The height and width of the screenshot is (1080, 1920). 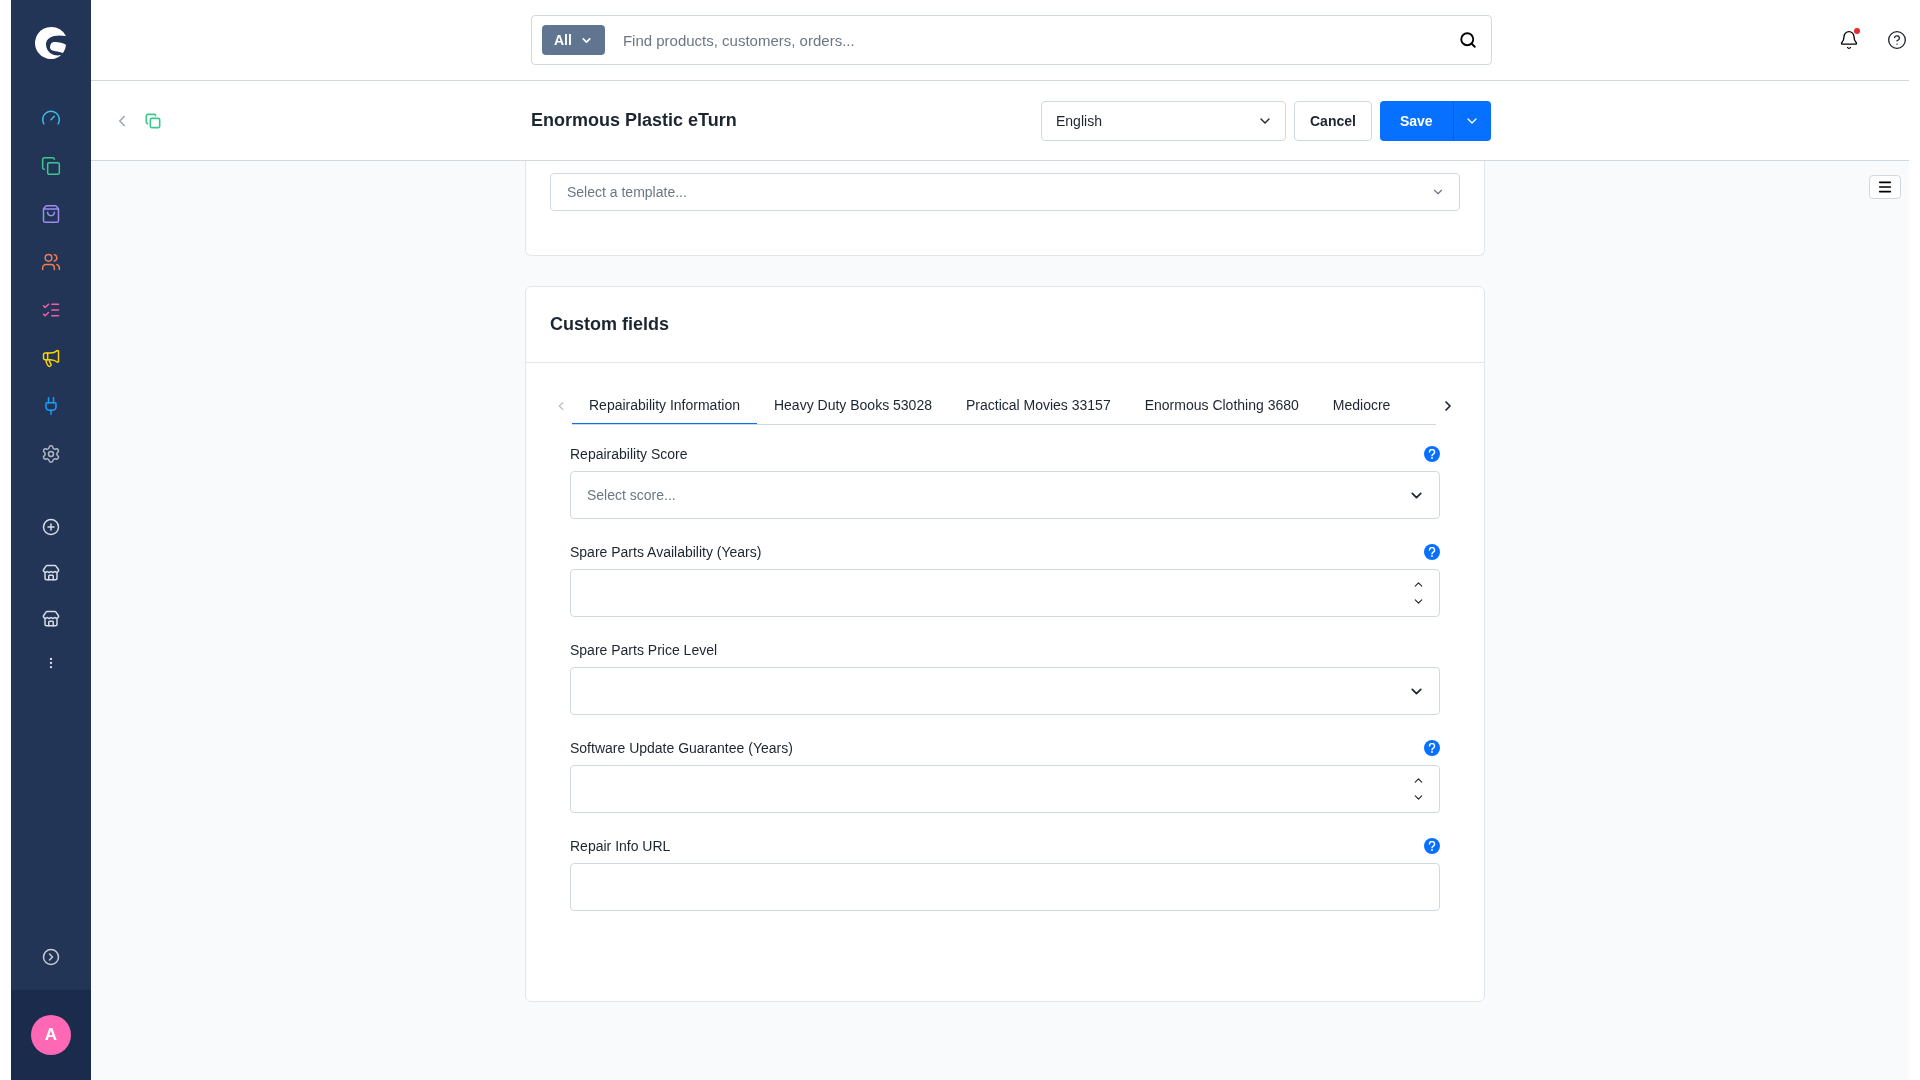 I want to click on expand-icon, so click(x=51, y=957).